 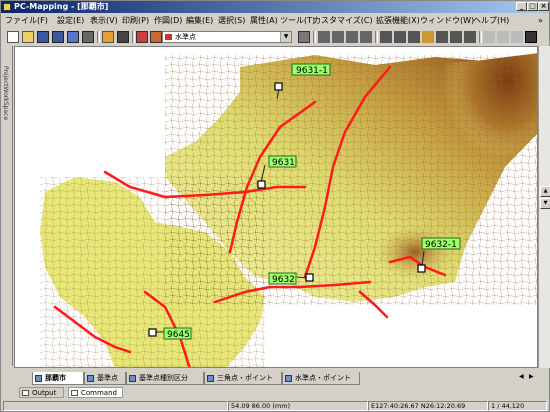 What do you see at coordinates (456, 37) in the screenshot?
I see `info-tool-icon` at bounding box center [456, 37].